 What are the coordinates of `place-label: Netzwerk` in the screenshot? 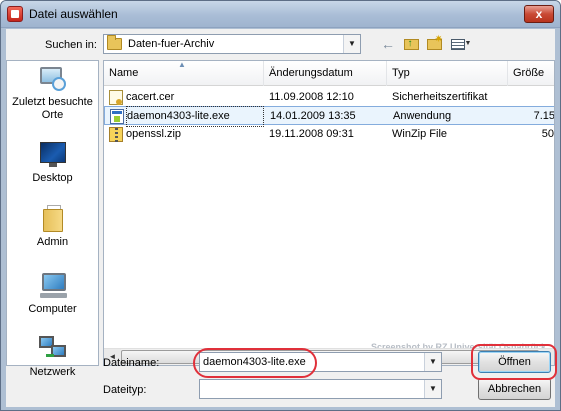 It's located at (52, 372).